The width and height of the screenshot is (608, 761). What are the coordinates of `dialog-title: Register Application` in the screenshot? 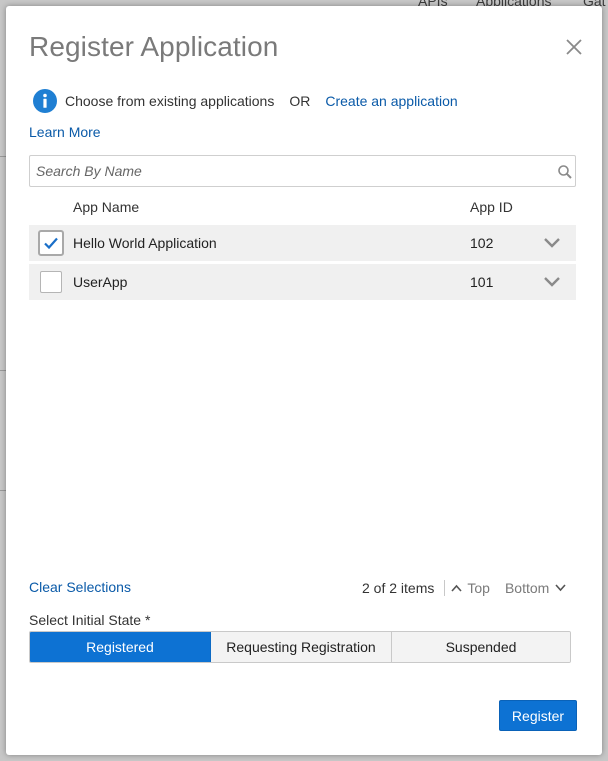 It's located at (154, 46).